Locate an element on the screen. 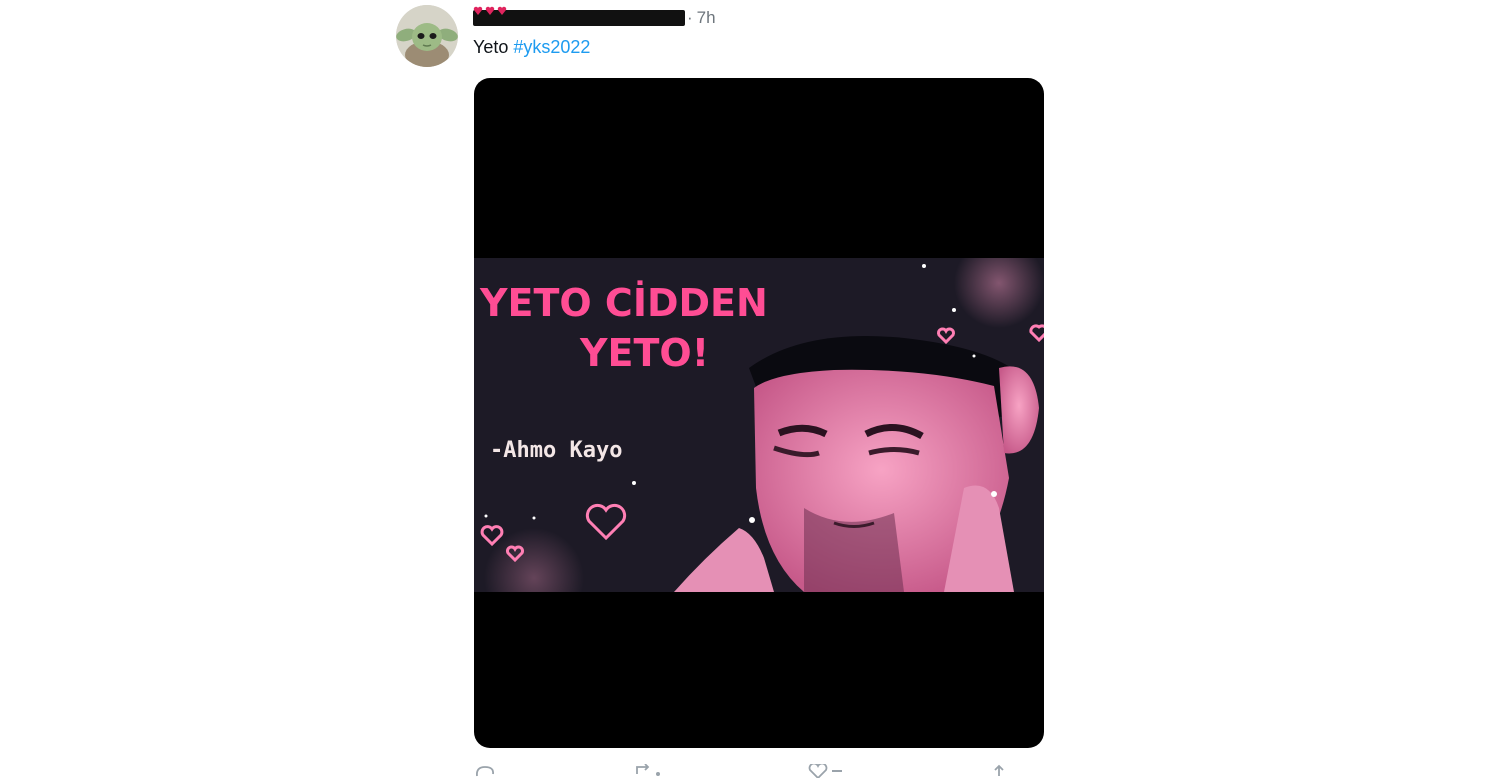 The image size is (1500, 778). retweet-icon is located at coordinates (648, 770).